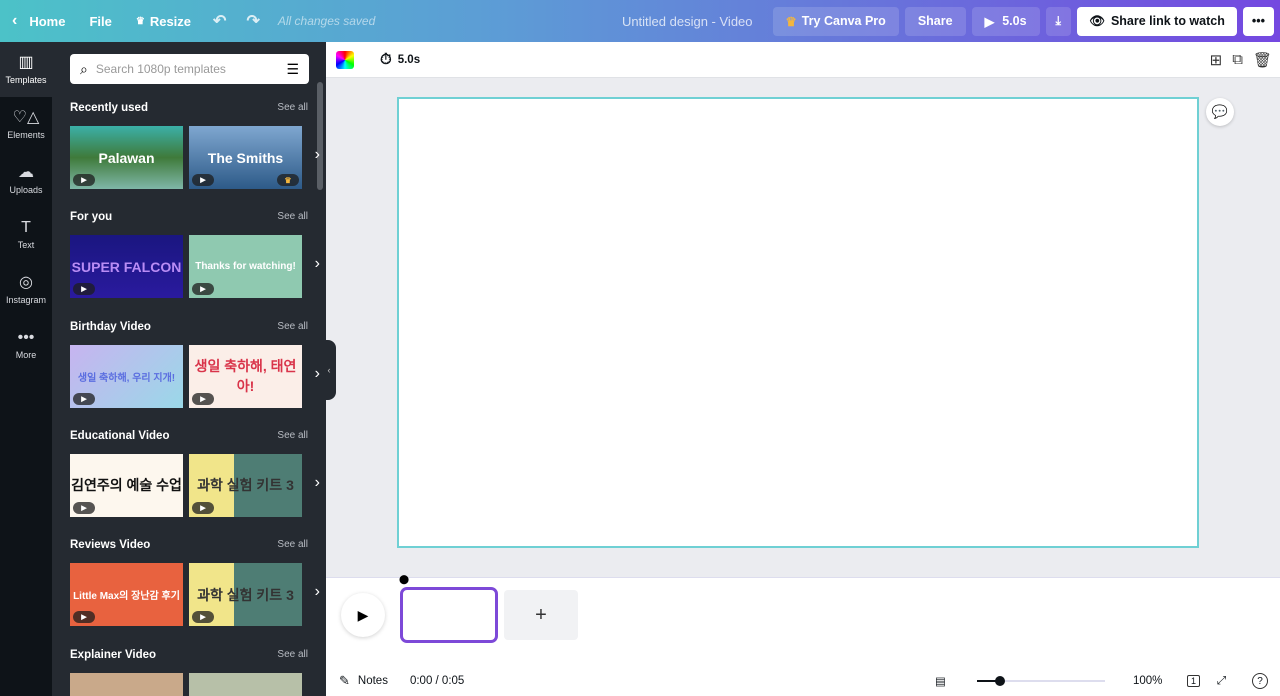  Describe the element at coordinates (245, 267) in the screenshot. I see `template-thumbnail: Thanks for watching! ▶` at that location.